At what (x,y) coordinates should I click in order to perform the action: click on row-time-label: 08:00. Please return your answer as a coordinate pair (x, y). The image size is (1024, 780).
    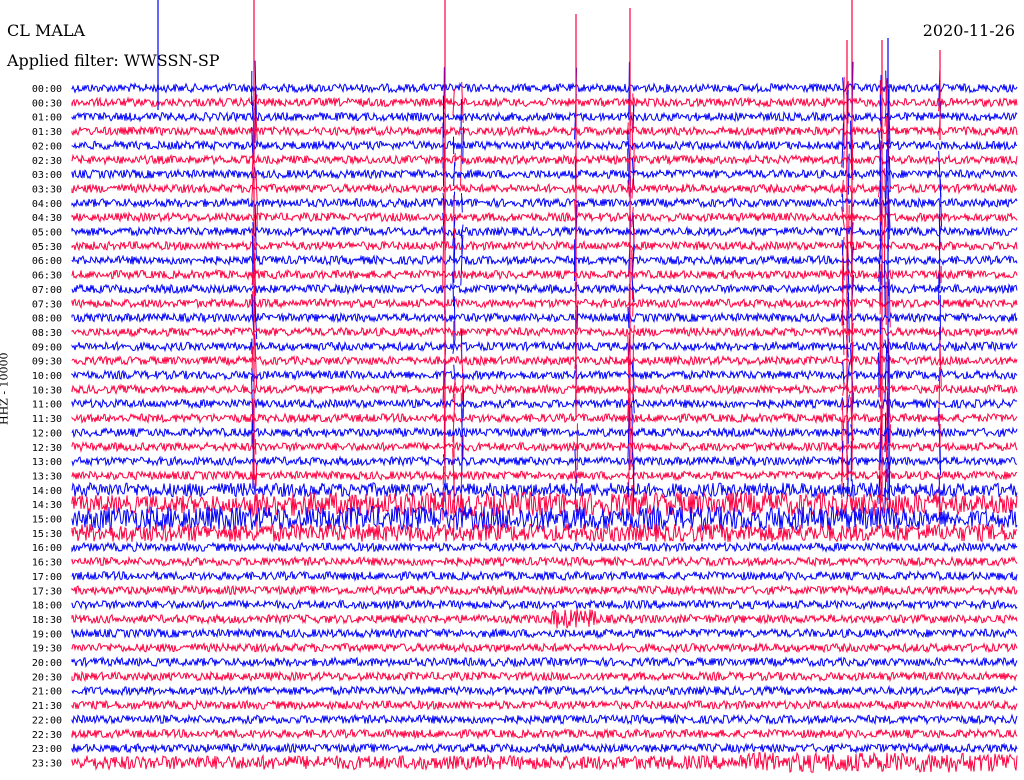
    Looking at the image, I should click on (47, 319).